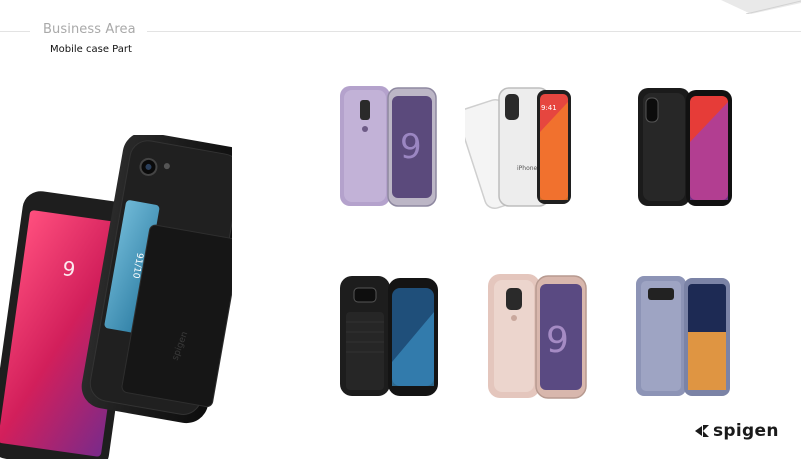 Image resolution: width=801 pixels, height=459 pixels. I want to click on svg-text: iPhone, so click(527, 168).